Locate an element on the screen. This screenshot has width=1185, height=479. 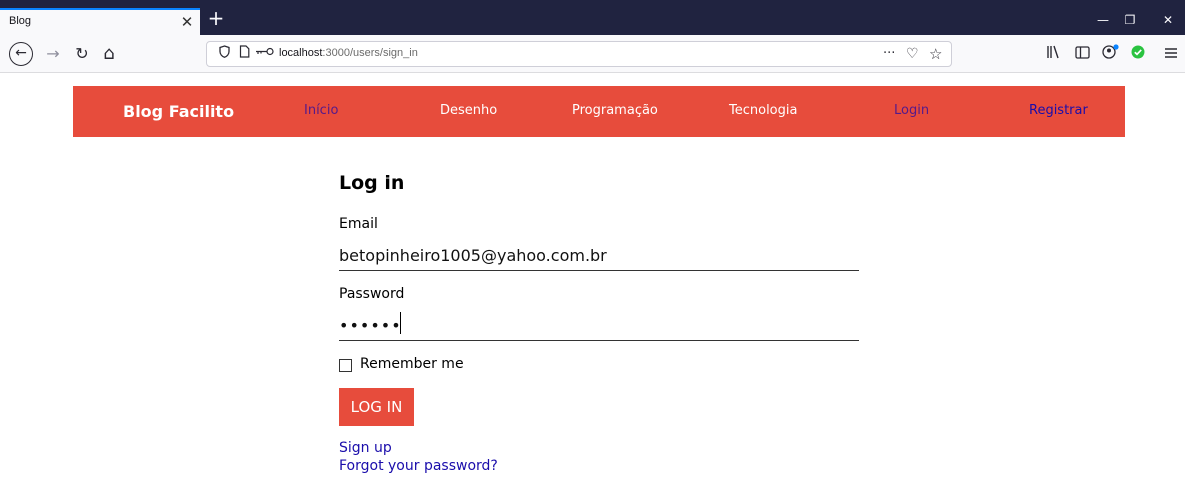
nav-link-registrar: Registrar is located at coordinates (1058, 110).